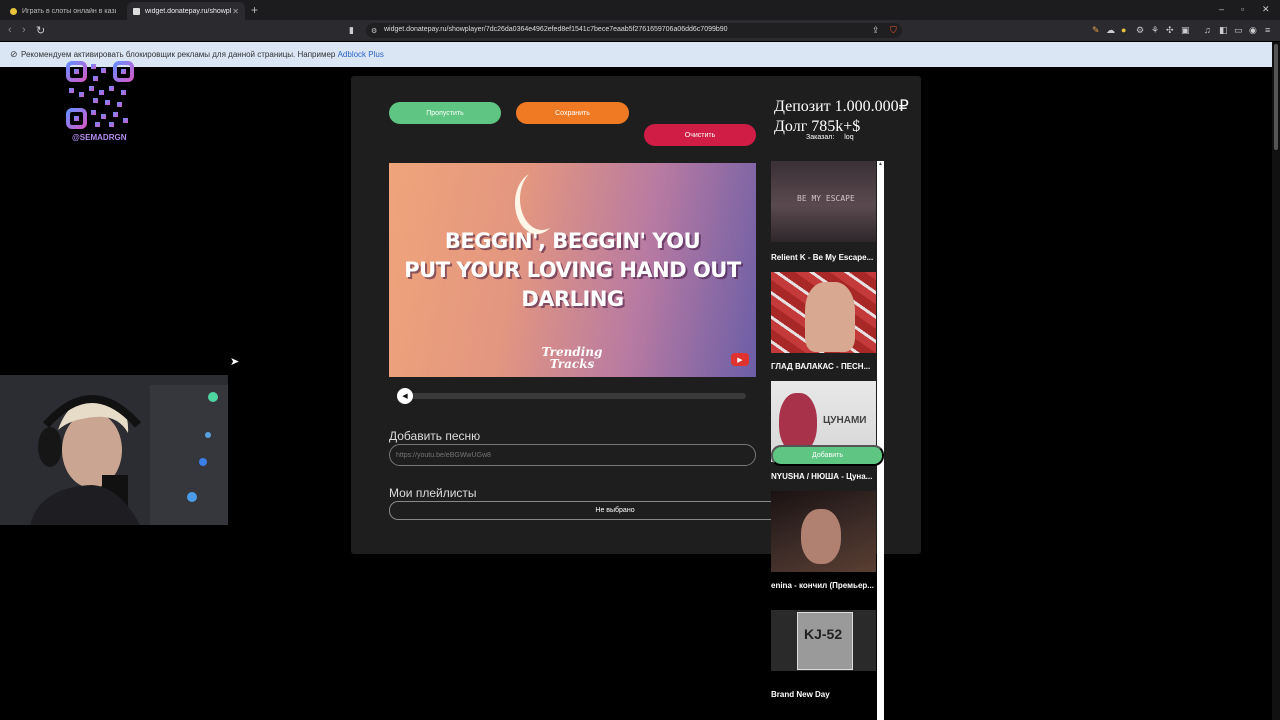 The width and height of the screenshot is (1280, 720). I want to click on suggestion-item: BE MY ESCAPE, so click(823, 201).